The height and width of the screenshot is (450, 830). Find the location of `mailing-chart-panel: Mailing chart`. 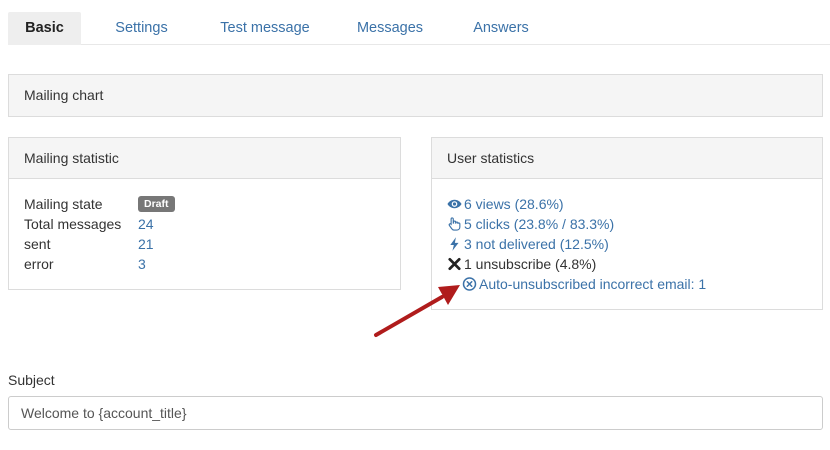

mailing-chart-panel: Mailing chart is located at coordinates (415, 95).